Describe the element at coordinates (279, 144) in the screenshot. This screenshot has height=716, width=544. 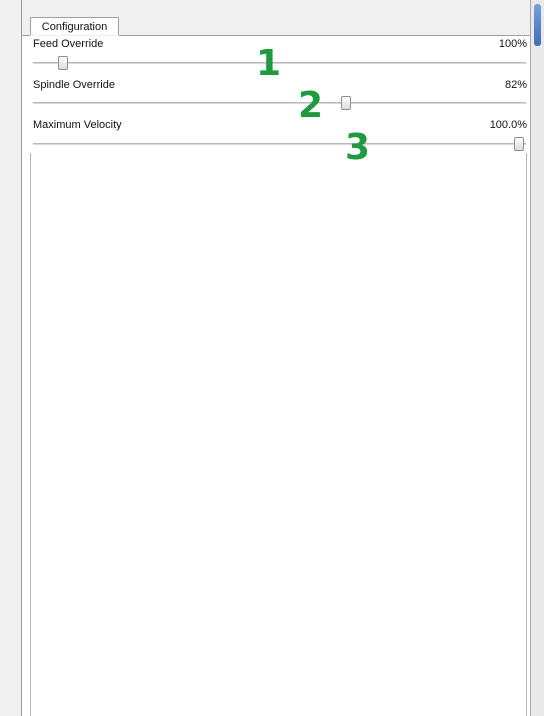
I see `maximum-velocity-track` at that location.